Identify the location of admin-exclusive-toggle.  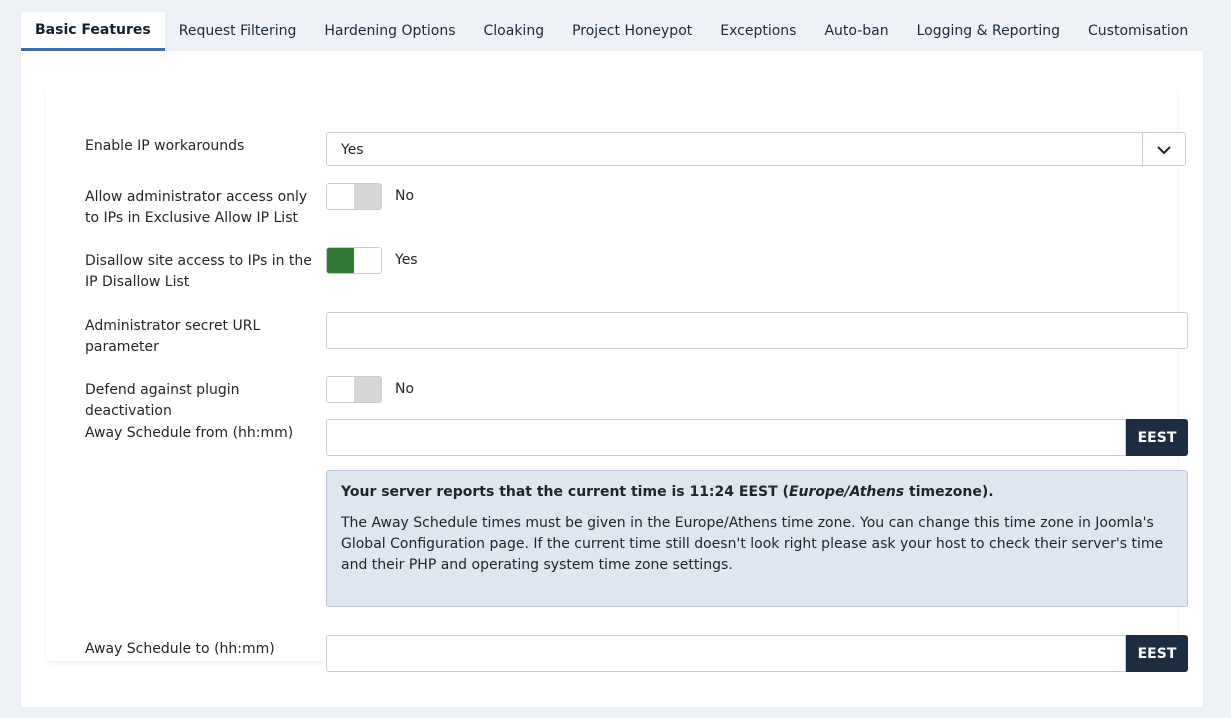
(354, 196).